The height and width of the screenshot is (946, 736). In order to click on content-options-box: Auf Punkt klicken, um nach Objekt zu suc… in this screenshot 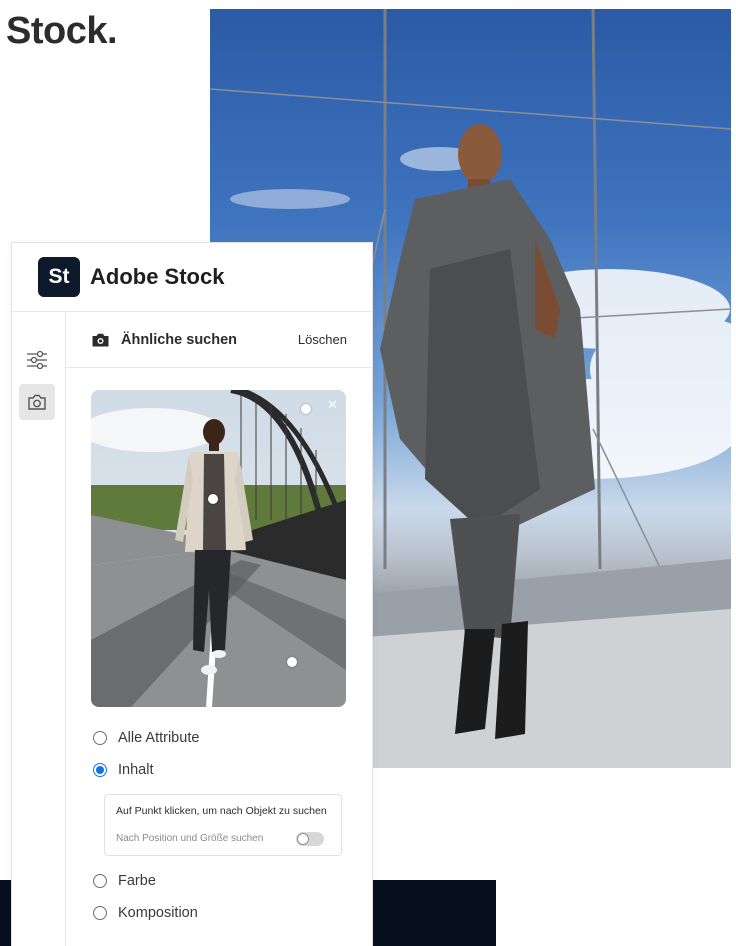, I will do `click(223, 825)`.